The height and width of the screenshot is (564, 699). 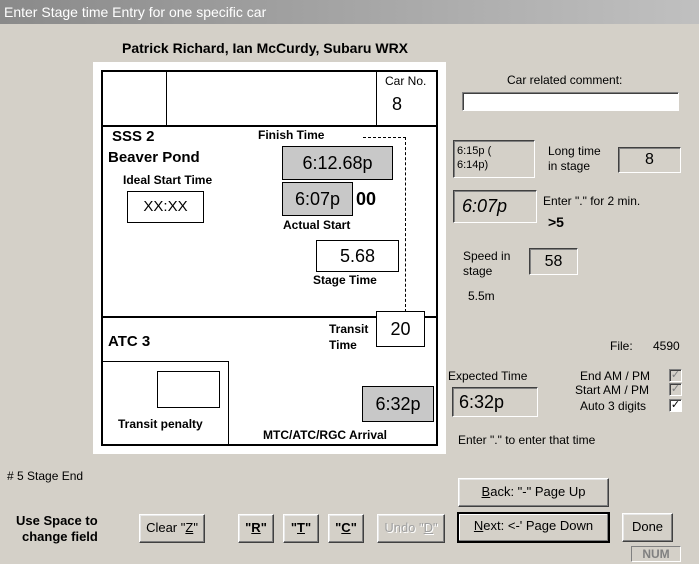 I want to click on car-number-label: Car No., so click(x=406, y=81).